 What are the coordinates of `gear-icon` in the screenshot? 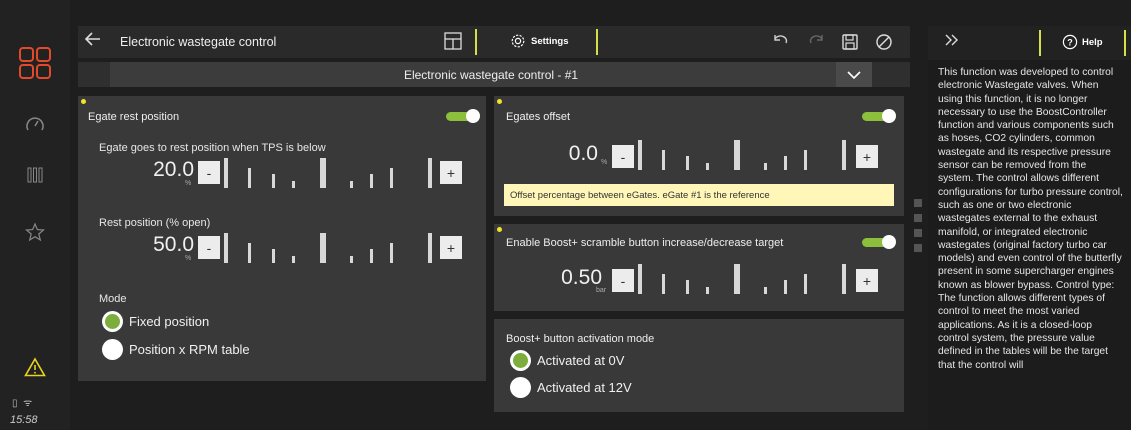 It's located at (518, 41).